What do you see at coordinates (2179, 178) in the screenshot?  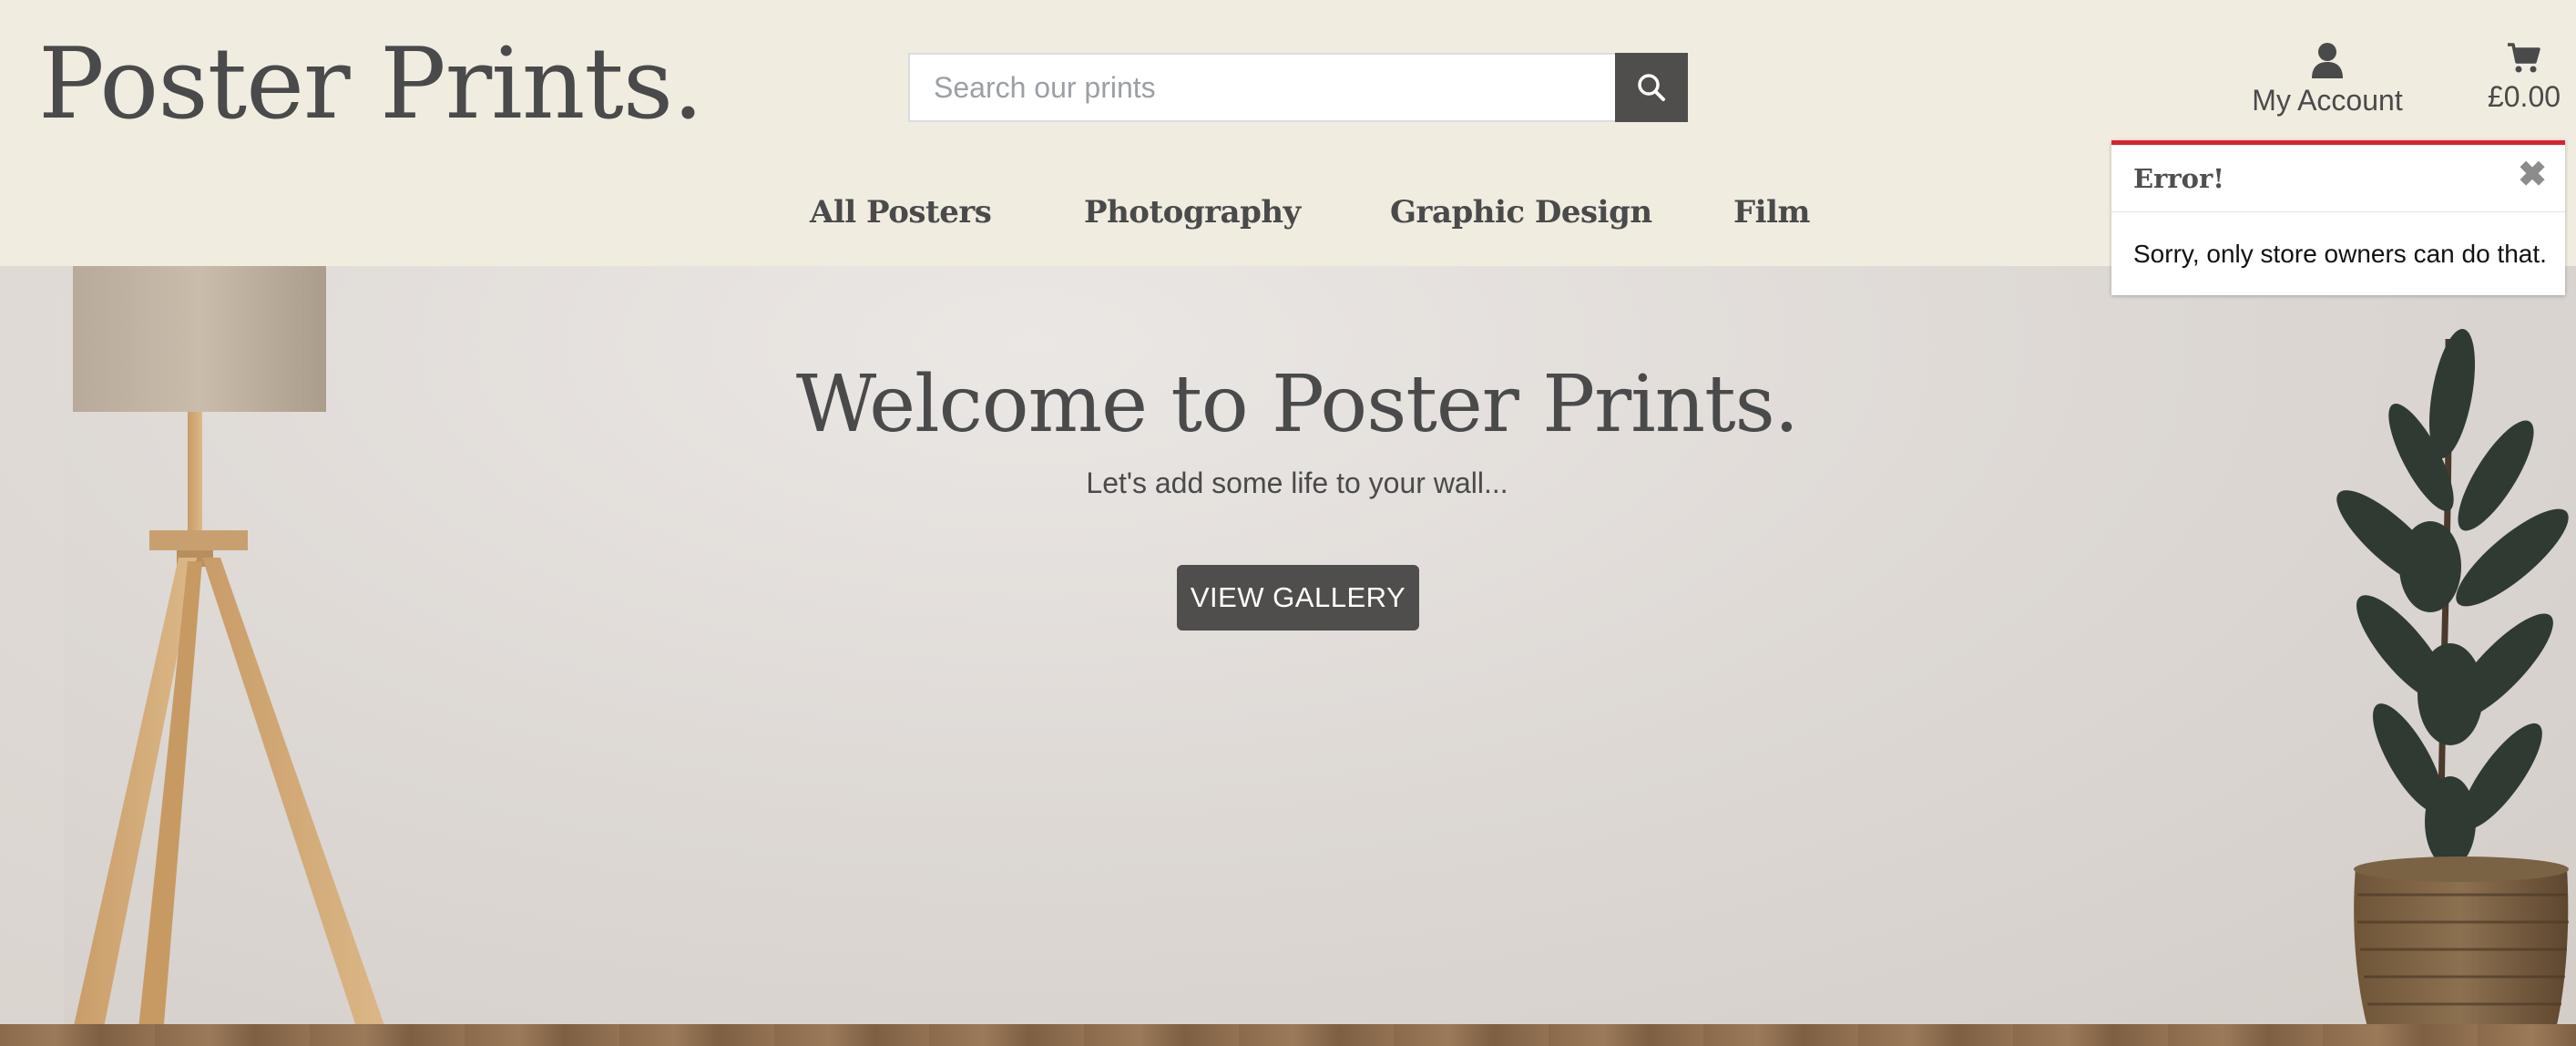 I see `toast-title: Error!` at bounding box center [2179, 178].